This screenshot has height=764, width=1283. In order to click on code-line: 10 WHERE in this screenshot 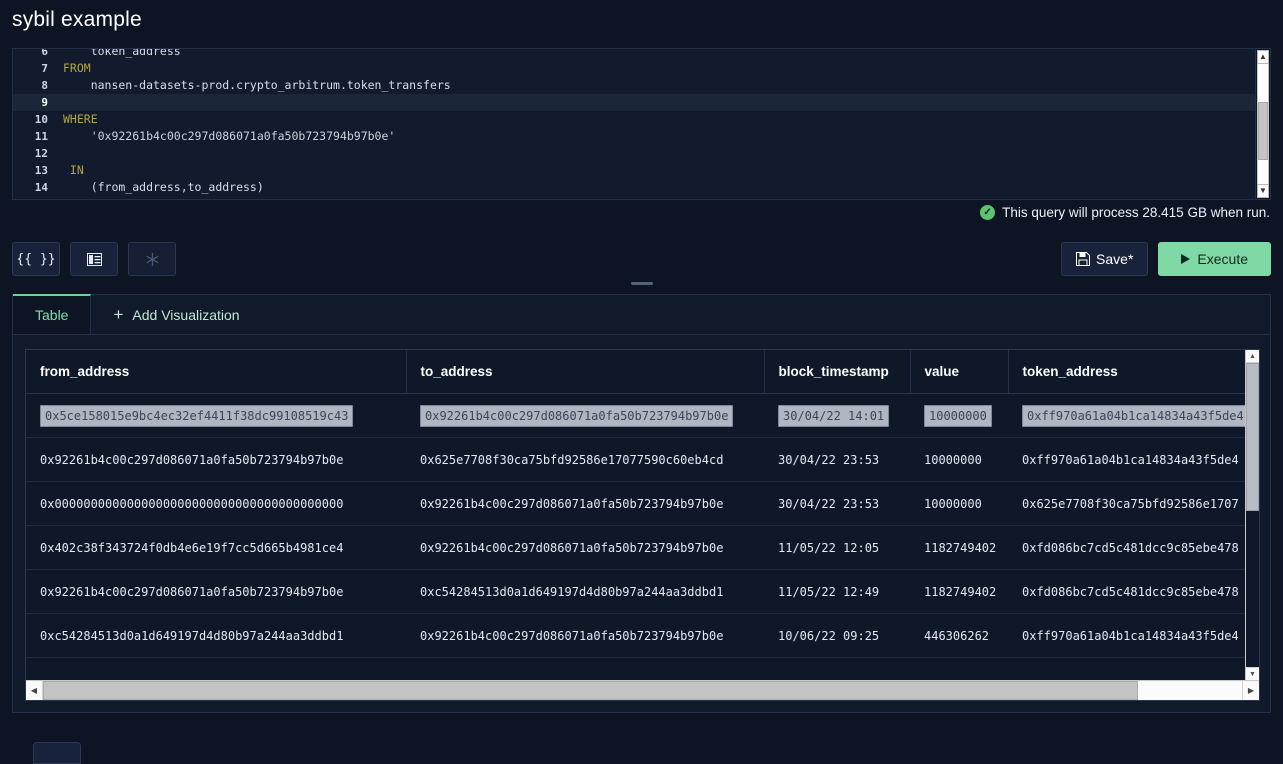, I will do `click(634, 119)`.